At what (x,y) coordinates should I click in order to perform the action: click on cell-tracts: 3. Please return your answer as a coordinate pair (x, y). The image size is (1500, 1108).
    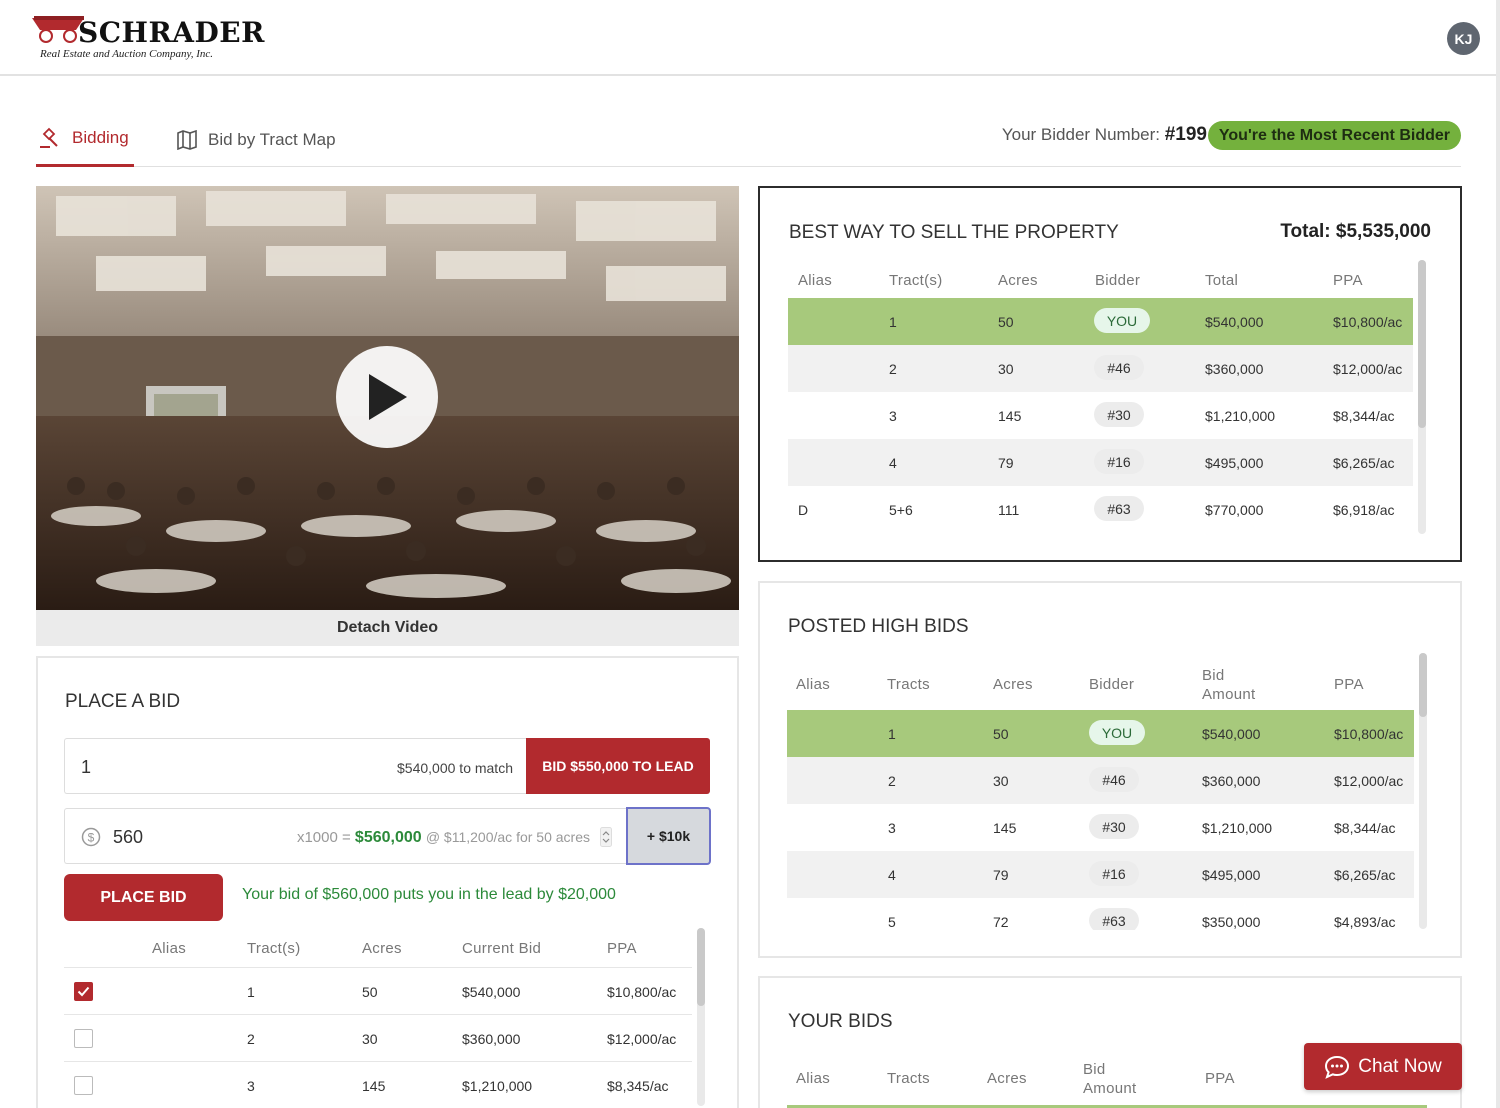
    Looking at the image, I should click on (251, 1086).